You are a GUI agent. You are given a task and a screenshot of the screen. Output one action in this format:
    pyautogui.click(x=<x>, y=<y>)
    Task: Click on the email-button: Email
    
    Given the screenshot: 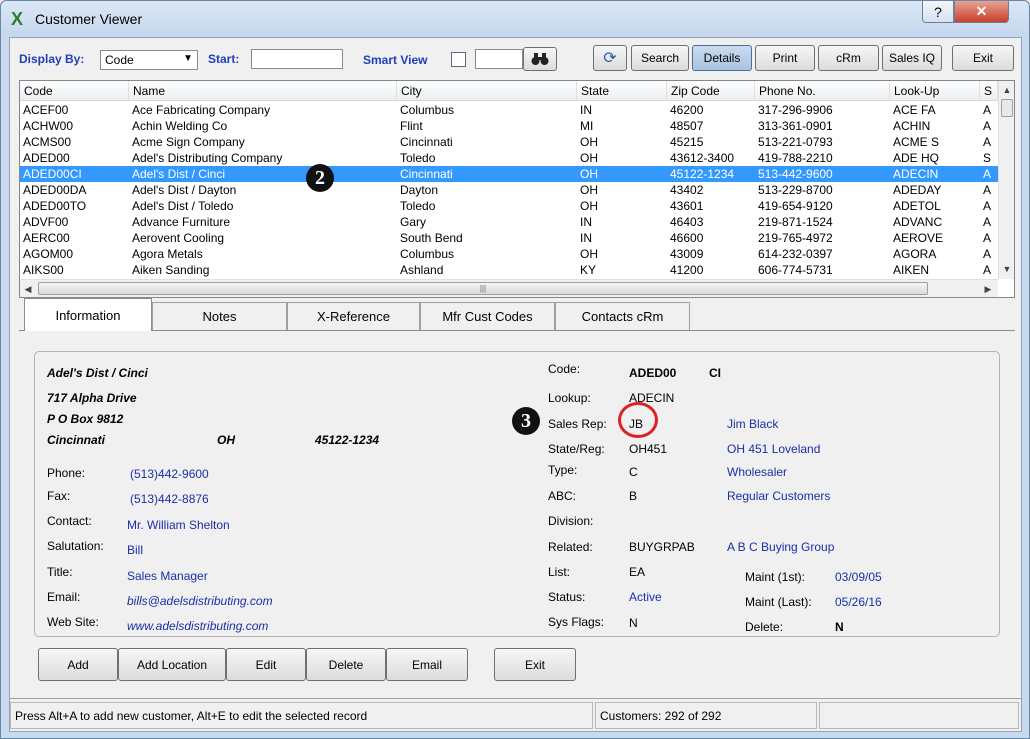 What is the action you would take?
    pyautogui.click(x=427, y=664)
    